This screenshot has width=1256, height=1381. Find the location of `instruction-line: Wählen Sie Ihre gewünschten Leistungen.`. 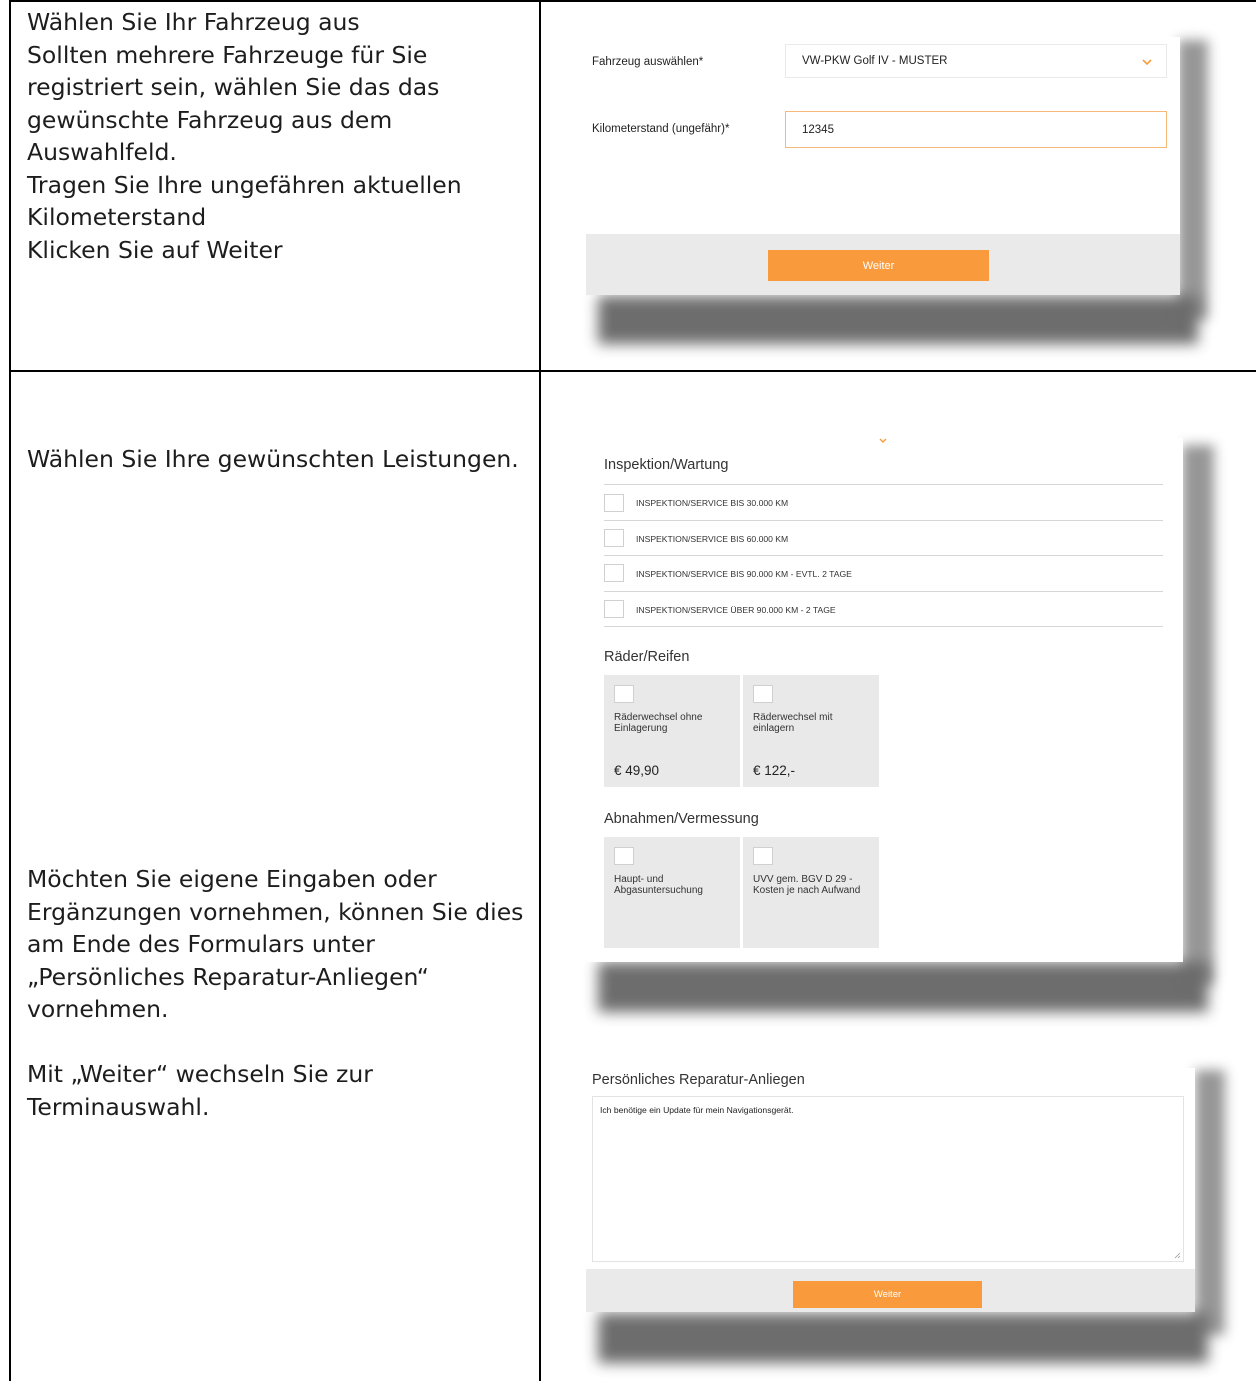

instruction-line: Wählen Sie Ihre gewünschten Leistungen. is located at coordinates (273, 459).